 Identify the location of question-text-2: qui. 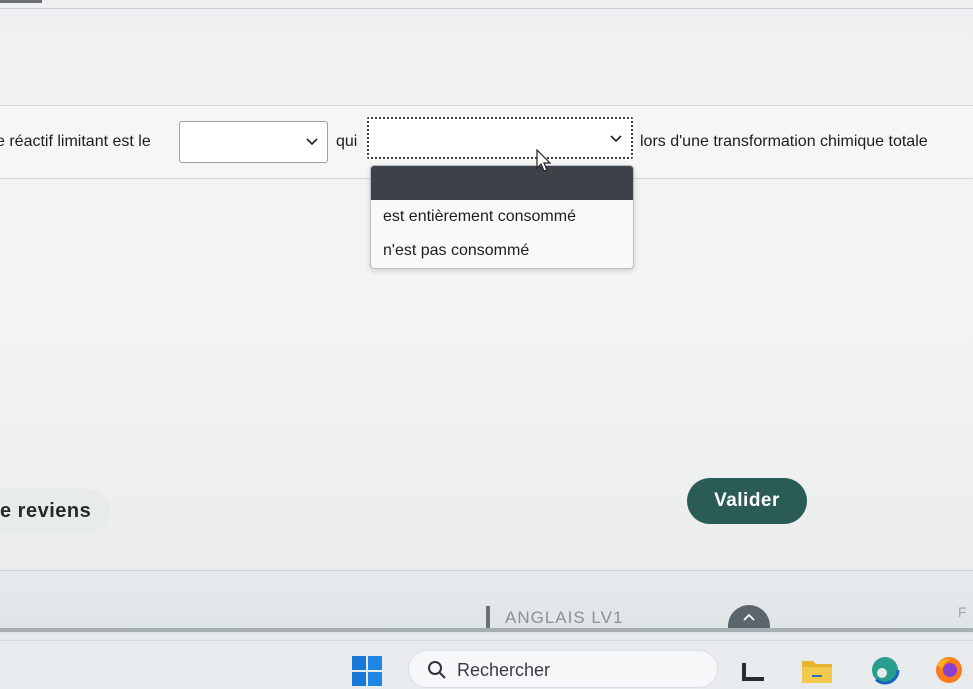
(347, 141).